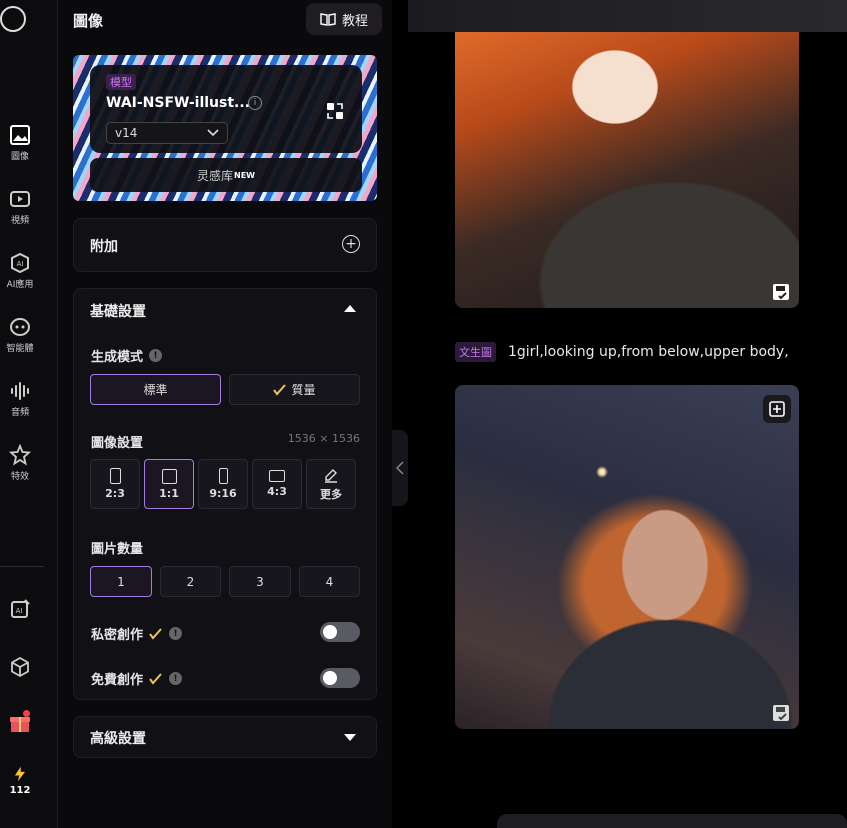 This screenshot has height=828, width=847. I want to click on ratio-4-3-button: 4:3, so click(277, 484).